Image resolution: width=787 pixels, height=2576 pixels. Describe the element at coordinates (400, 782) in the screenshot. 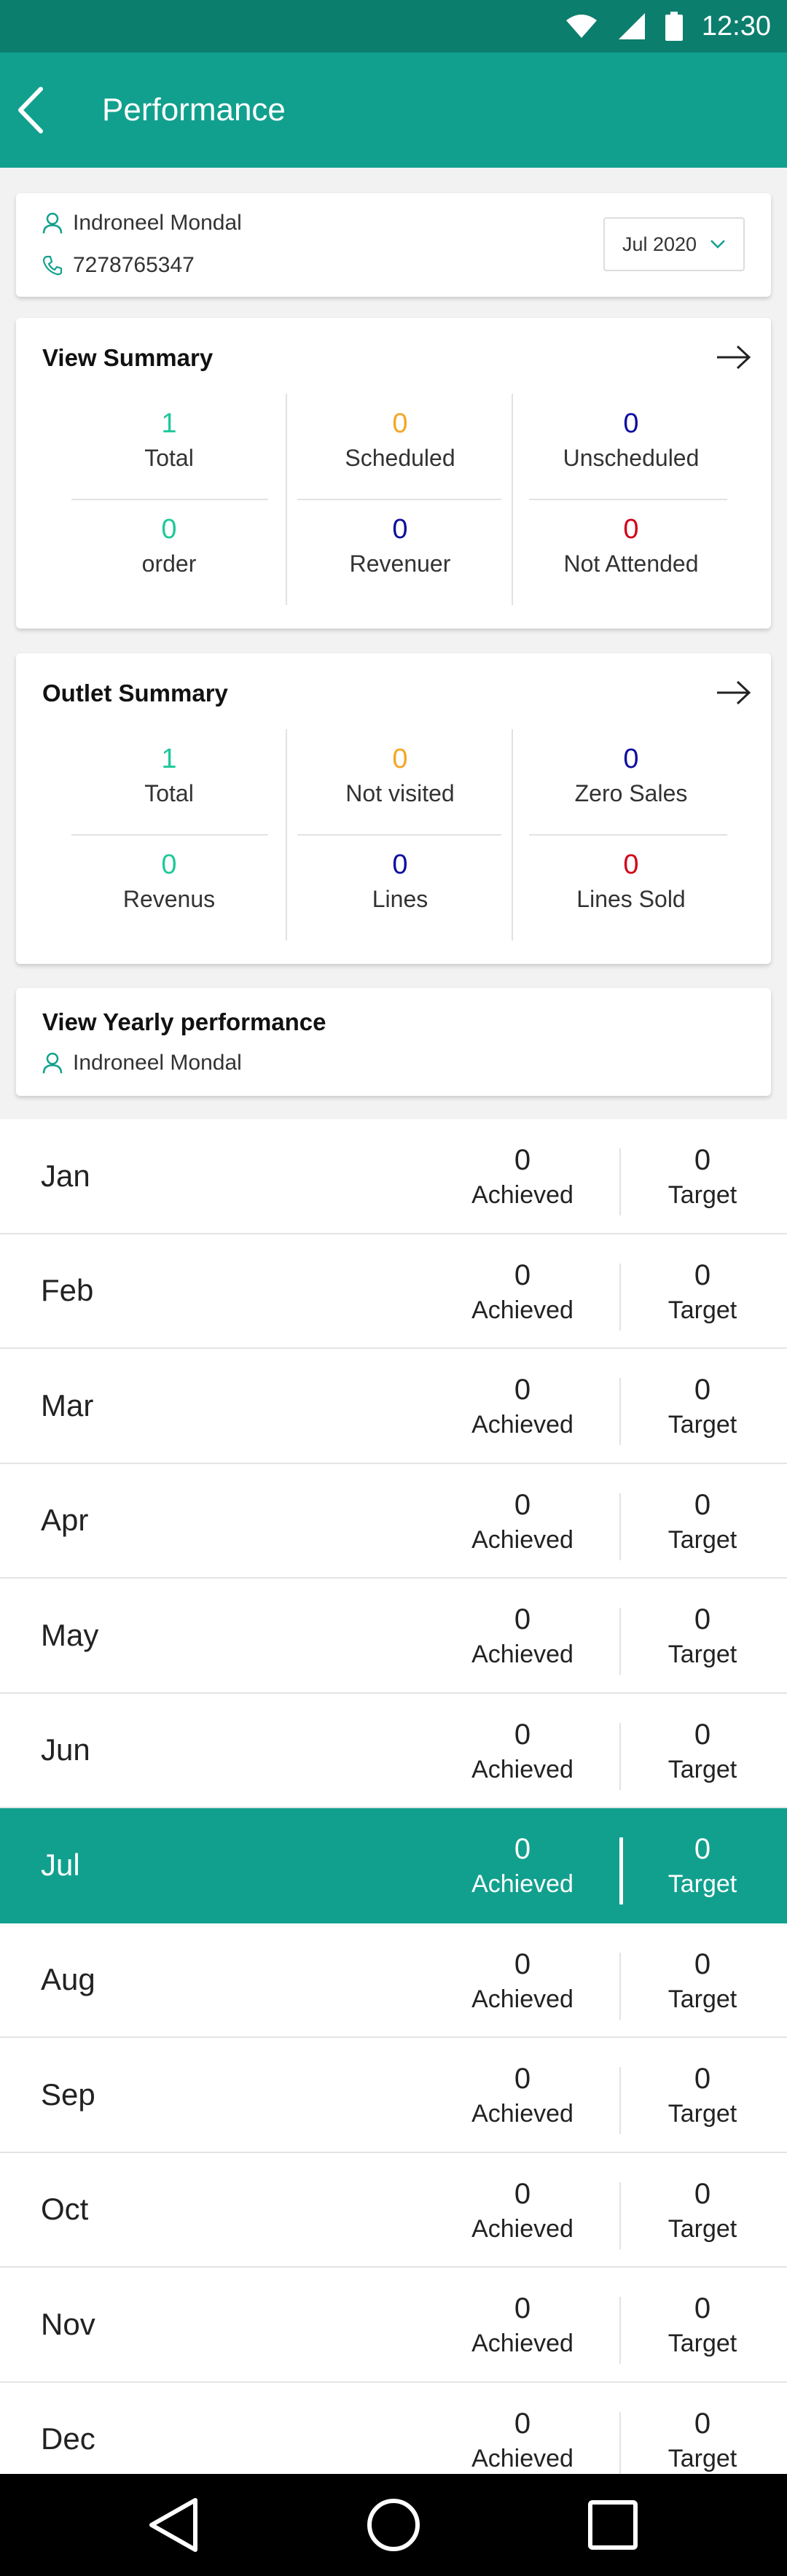

I see `stat-not-visited: 0 Not visited` at that location.